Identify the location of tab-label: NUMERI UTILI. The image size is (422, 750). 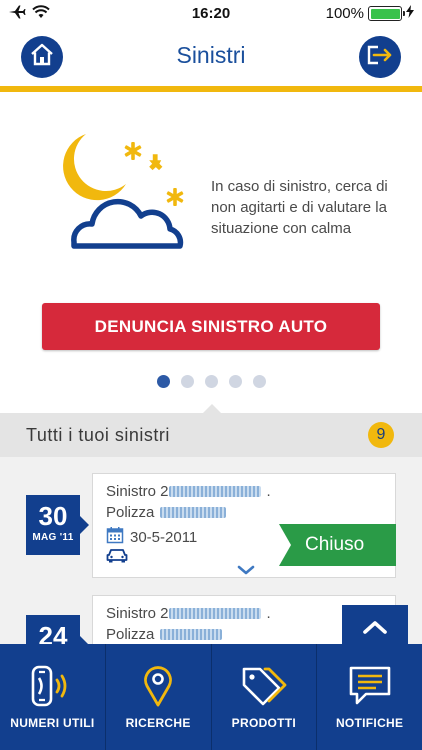
(52, 723).